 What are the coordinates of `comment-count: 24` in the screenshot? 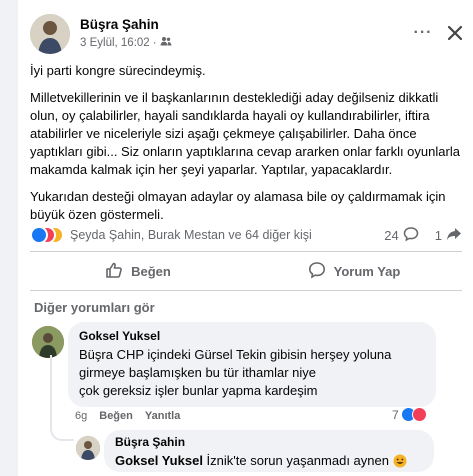 It's located at (391, 235).